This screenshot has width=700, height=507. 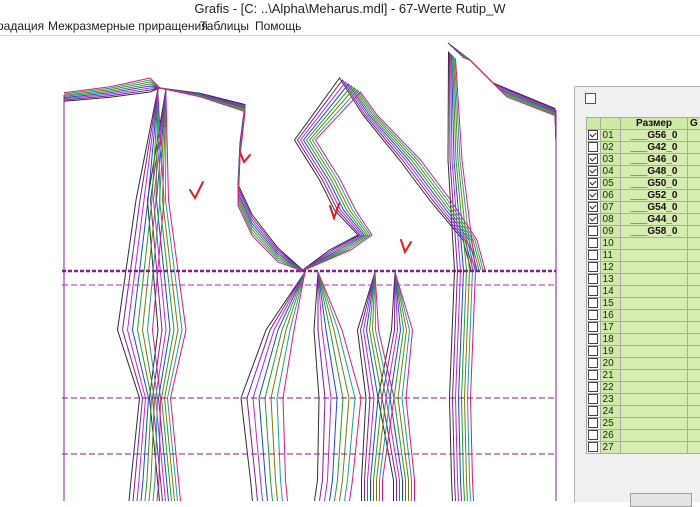 What do you see at coordinates (128, 26) in the screenshot?
I see `menu-size-increments: Межразмерные приращения` at bounding box center [128, 26].